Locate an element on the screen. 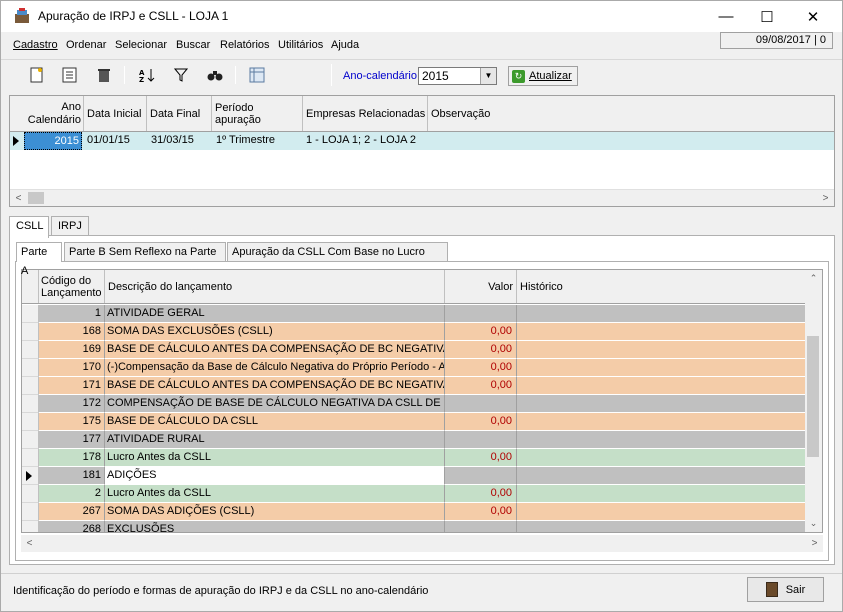 Image resolution: width=843 pixels, height=612 pixels. cell-codigo: 2 is located at coordinates (72, 494).